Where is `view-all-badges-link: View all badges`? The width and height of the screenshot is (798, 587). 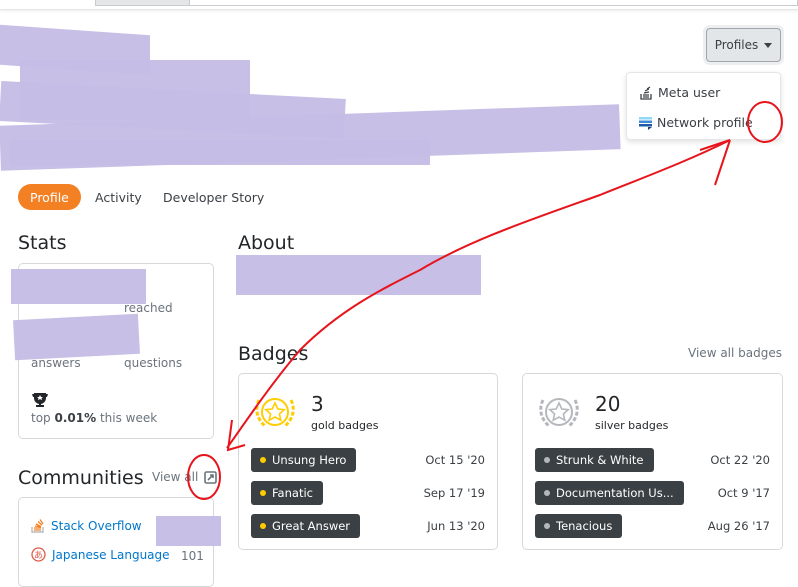
view-all-badges-link: View all badges is located at coordinates (735, 353).